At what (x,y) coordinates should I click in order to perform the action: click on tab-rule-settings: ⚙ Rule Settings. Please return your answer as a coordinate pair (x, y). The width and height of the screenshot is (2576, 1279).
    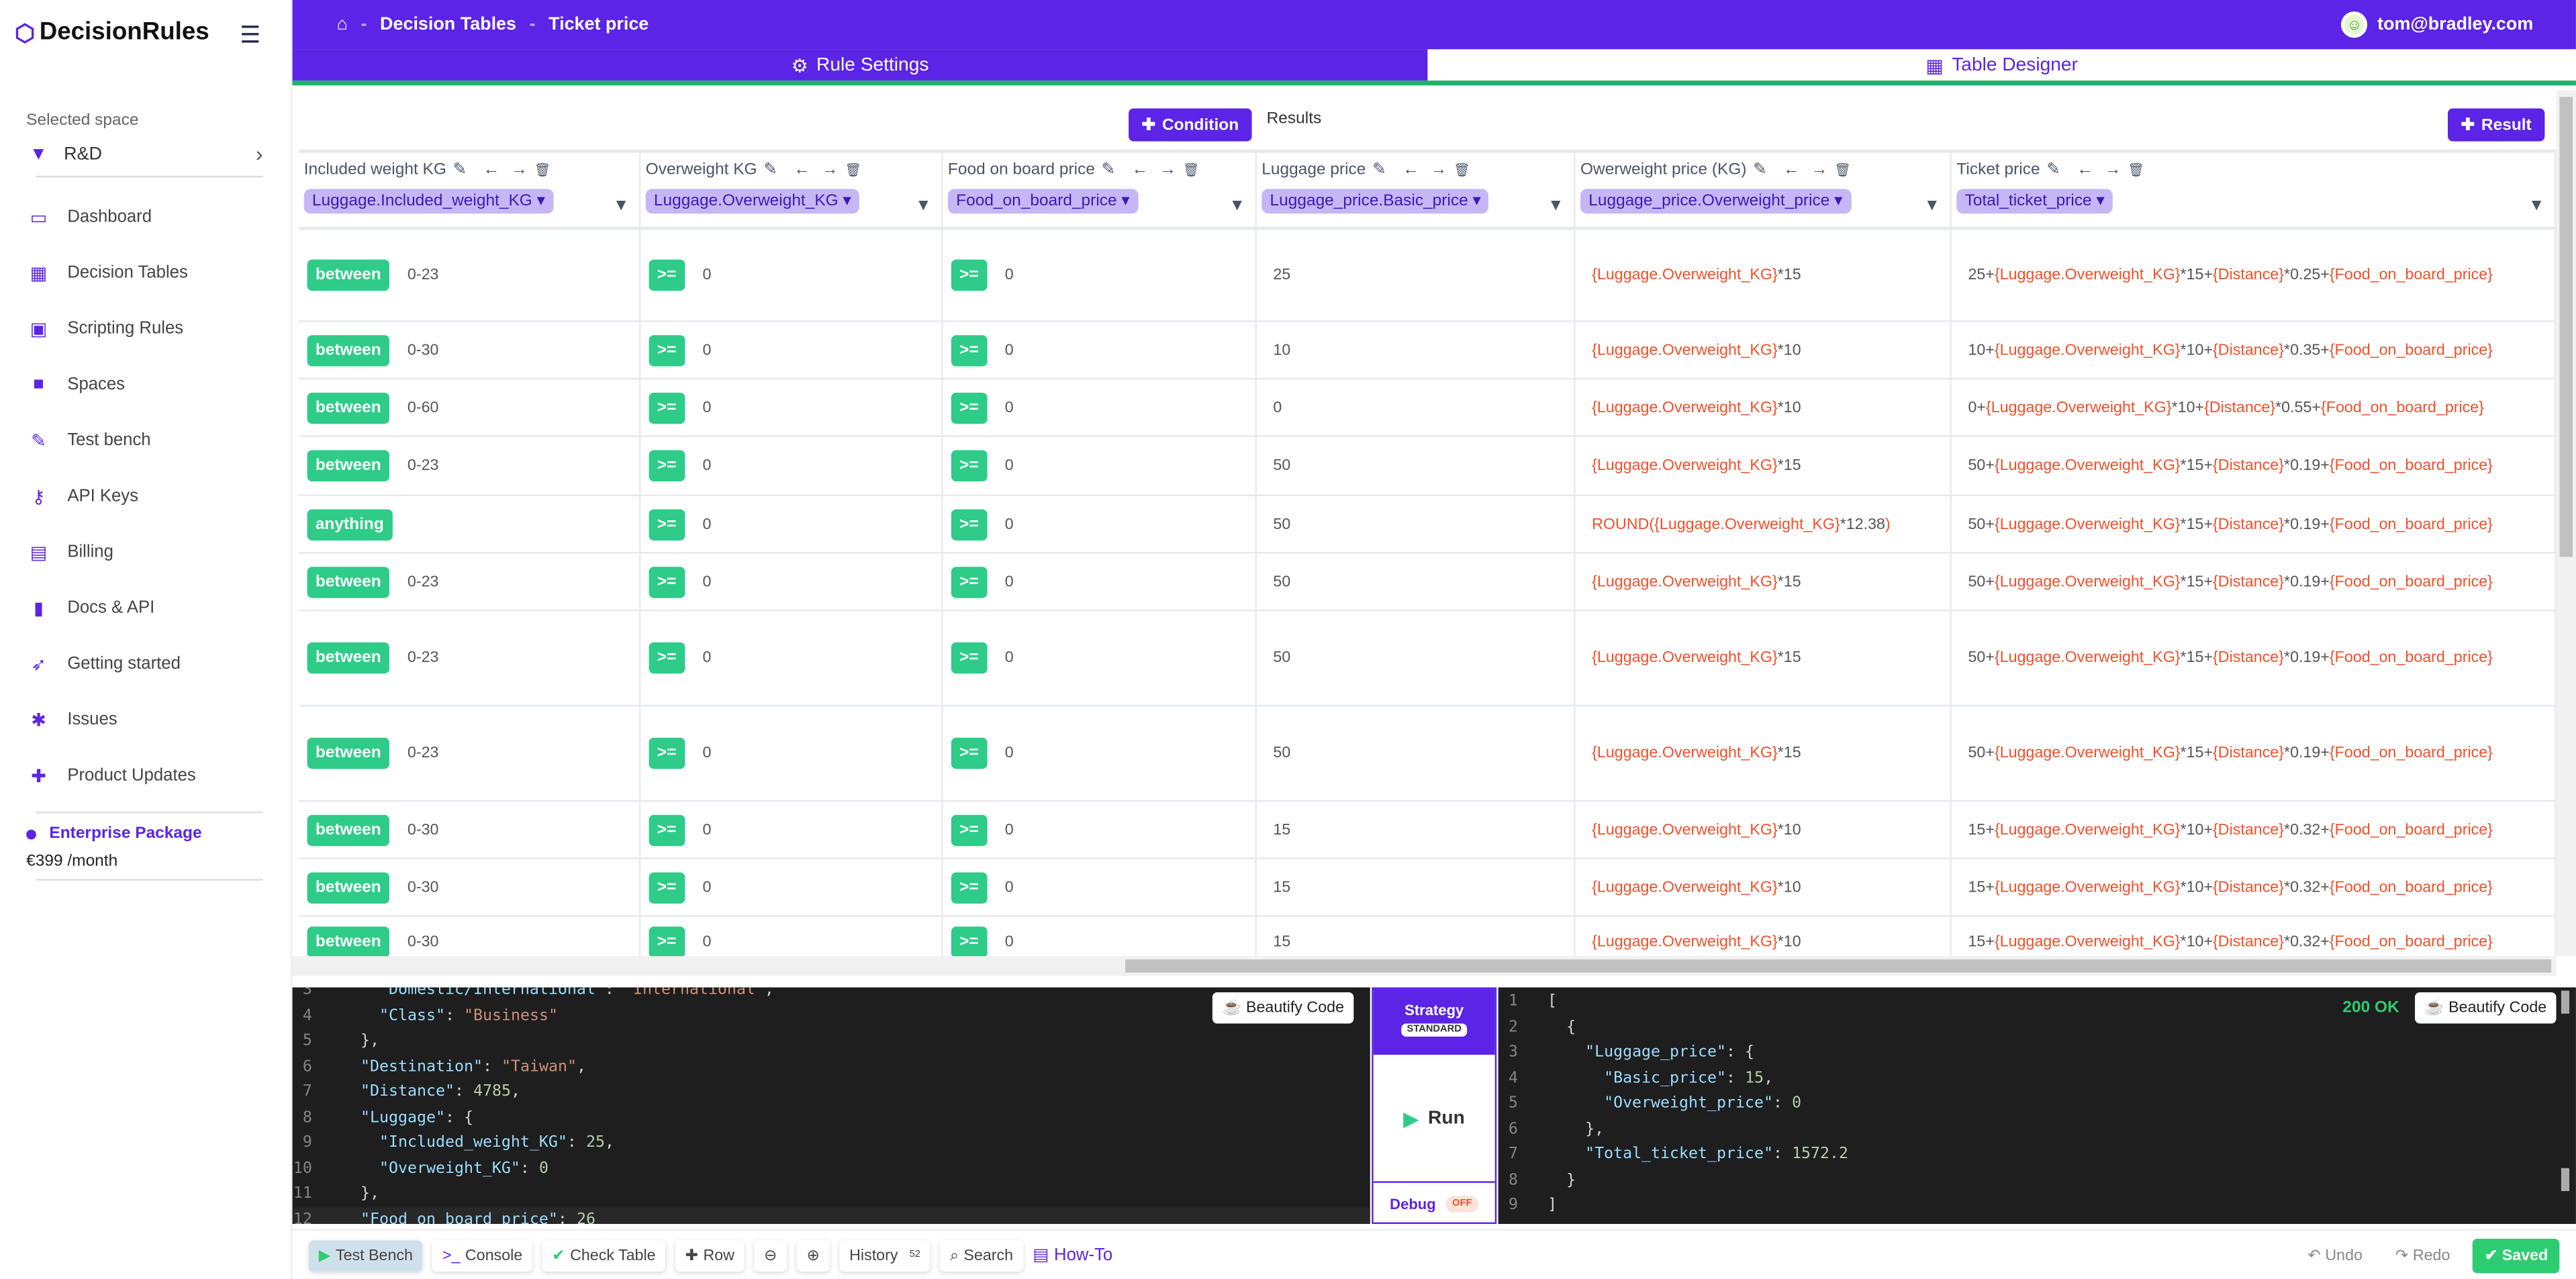
    Looking at the image, I should click on (860, 65).